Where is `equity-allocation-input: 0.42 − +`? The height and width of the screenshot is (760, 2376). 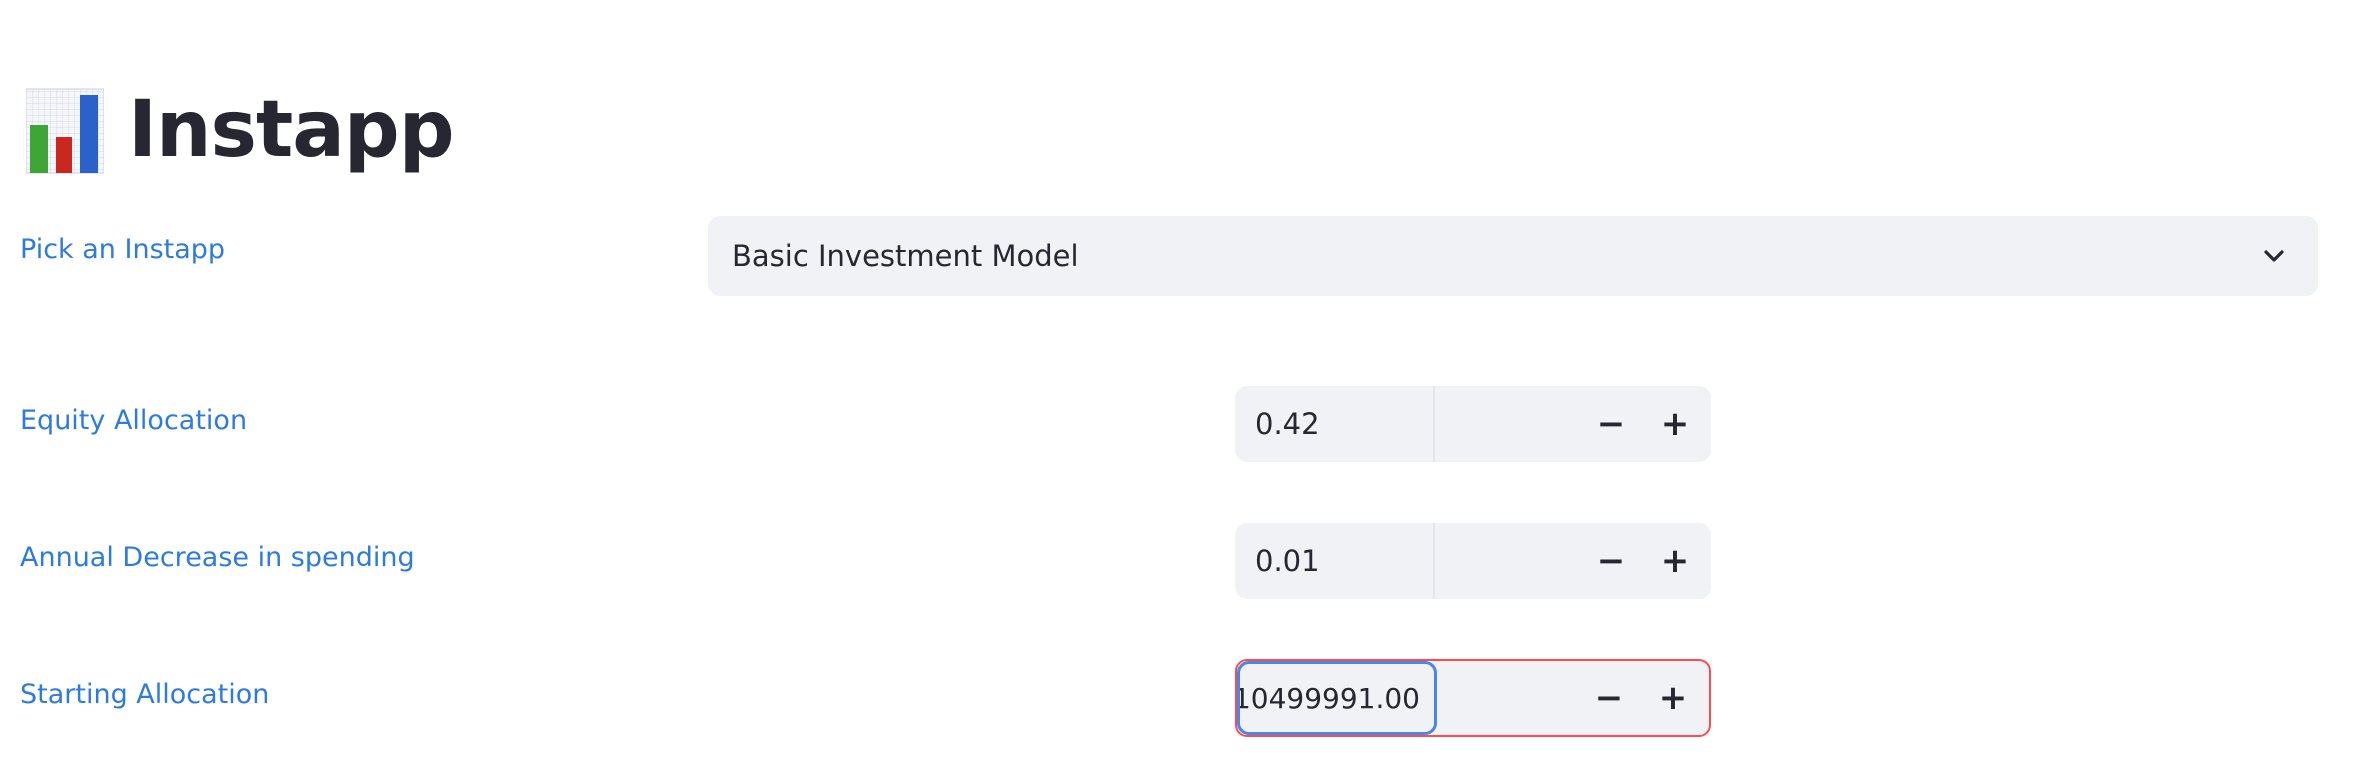 equity-allocation-input: 0.42 − + is located at coordinates (1473, 424).